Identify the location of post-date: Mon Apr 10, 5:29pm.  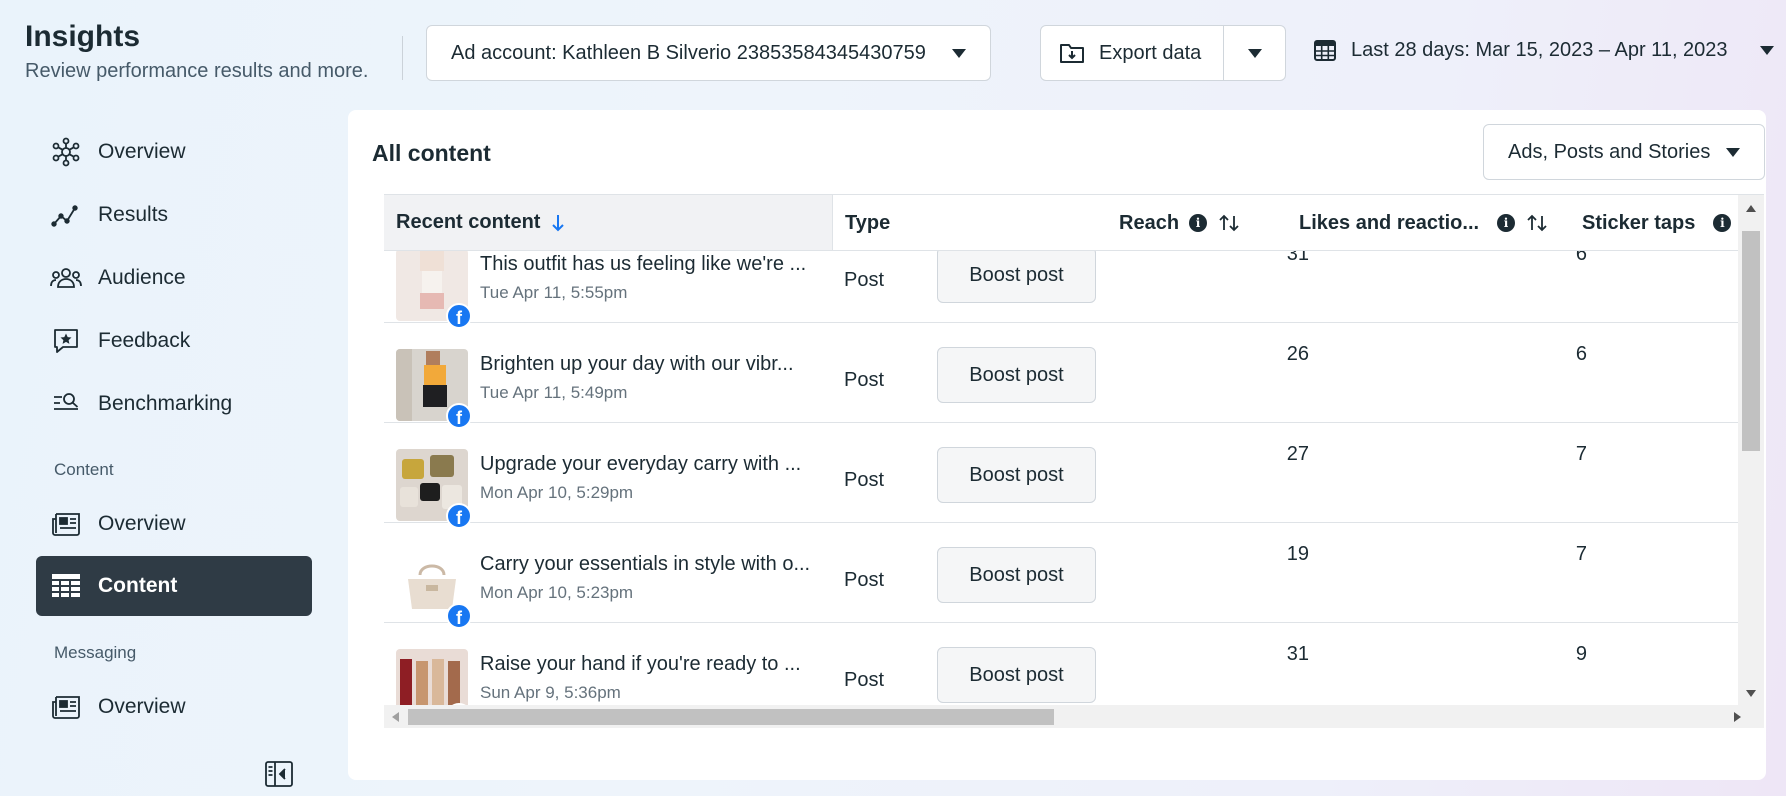
(557, 492).